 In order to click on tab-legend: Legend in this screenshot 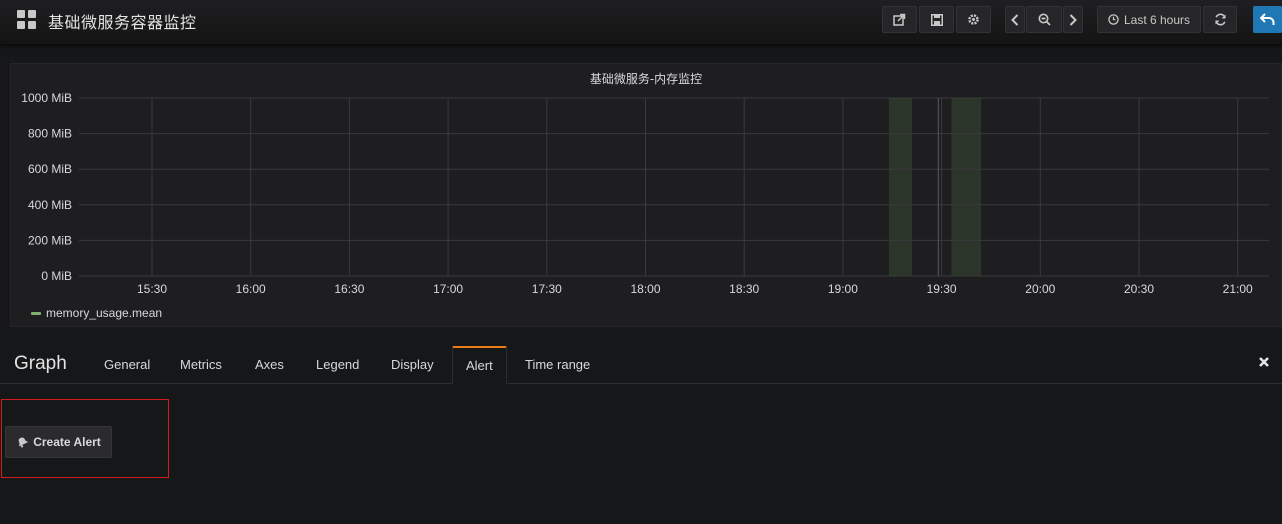, I will do `click(337, 364)`.